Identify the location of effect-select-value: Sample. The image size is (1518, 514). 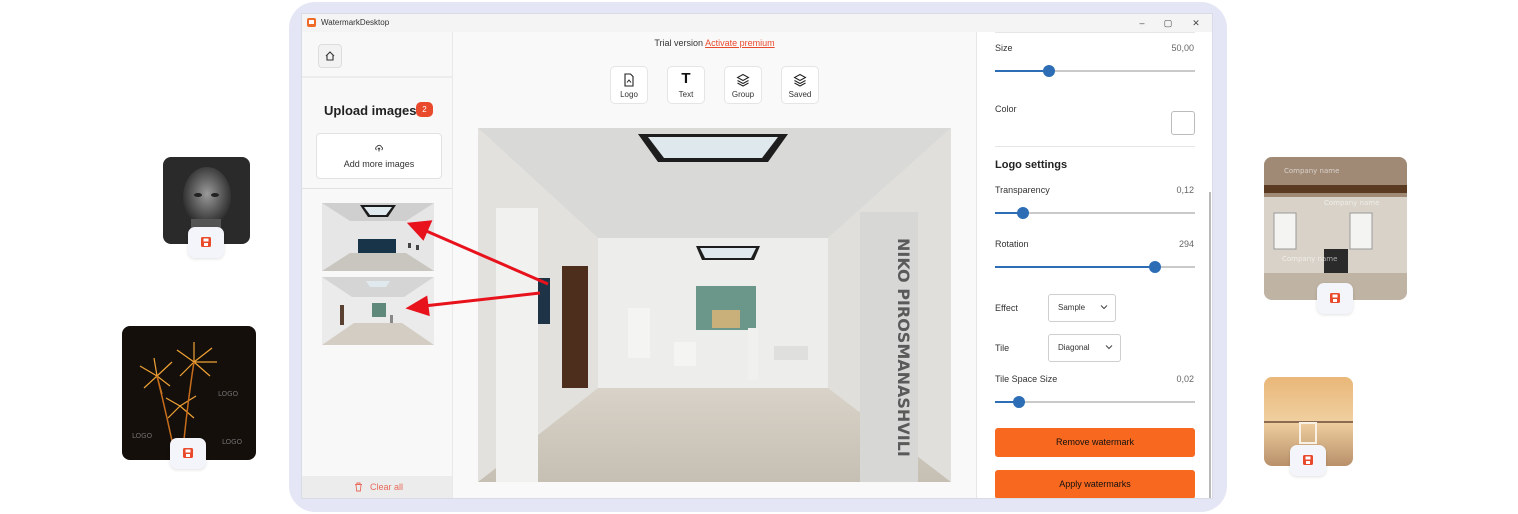
(1072, 307).